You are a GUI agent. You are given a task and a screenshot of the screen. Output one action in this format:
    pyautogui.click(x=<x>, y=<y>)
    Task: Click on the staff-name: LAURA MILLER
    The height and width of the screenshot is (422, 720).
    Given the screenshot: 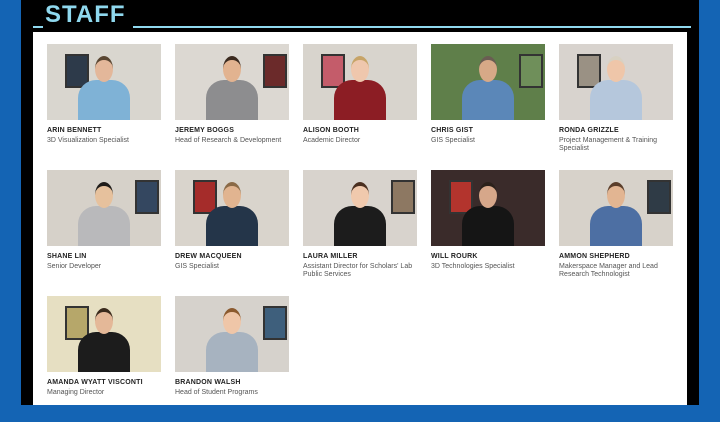 What is the action you would take?
    pyautogui.click(x=360, y=256)
    